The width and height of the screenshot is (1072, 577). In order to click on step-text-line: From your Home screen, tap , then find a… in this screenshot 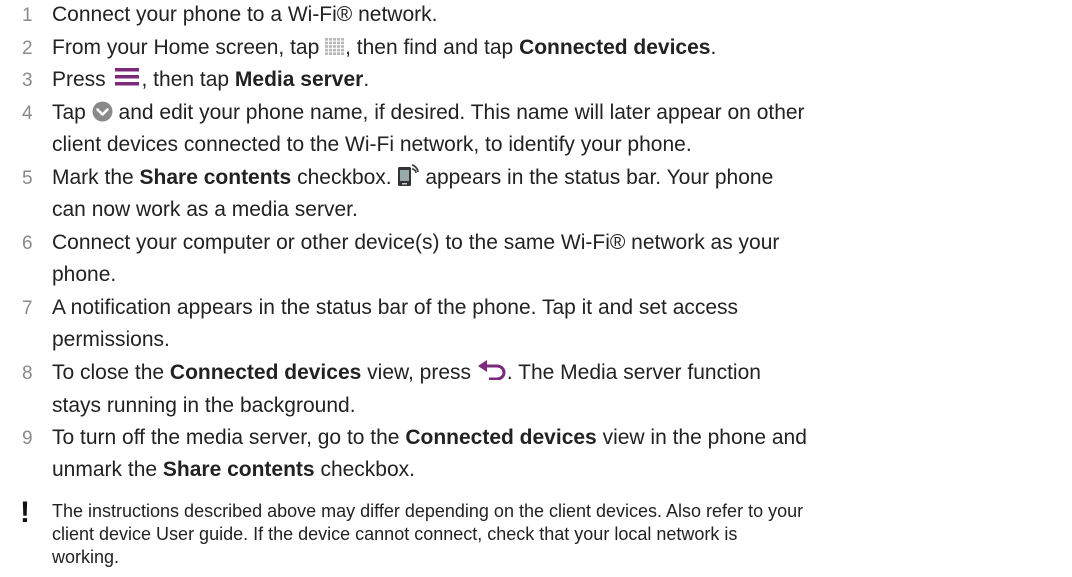, I will do `click(384, 47)`.